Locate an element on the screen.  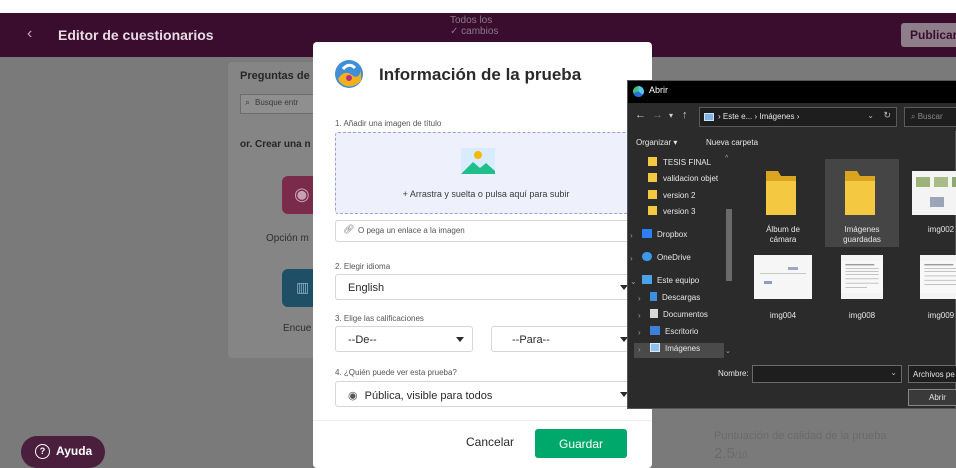
recent-locations-icon: ▾ is located at coordinates (671, 115).